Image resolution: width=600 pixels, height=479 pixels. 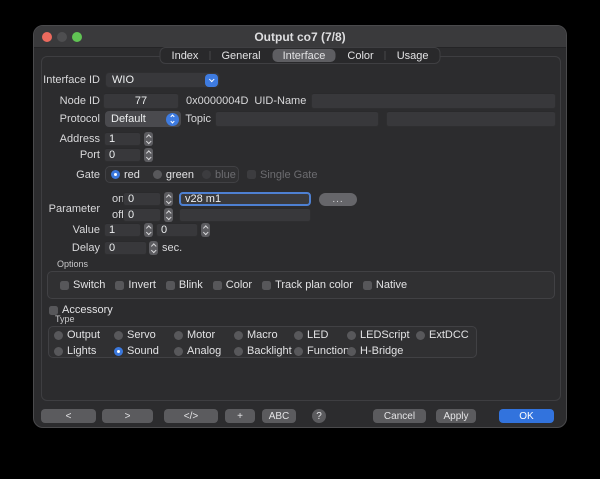 What do you see at coordinates (204, 351) in the screenshot?
I see `type-radio-analog: Analog` at bounding box center [204, 351].